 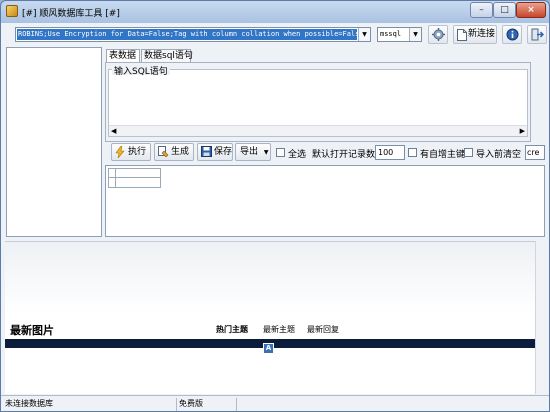 I want to click on save-label: 保存, so click(x=223, y=152).